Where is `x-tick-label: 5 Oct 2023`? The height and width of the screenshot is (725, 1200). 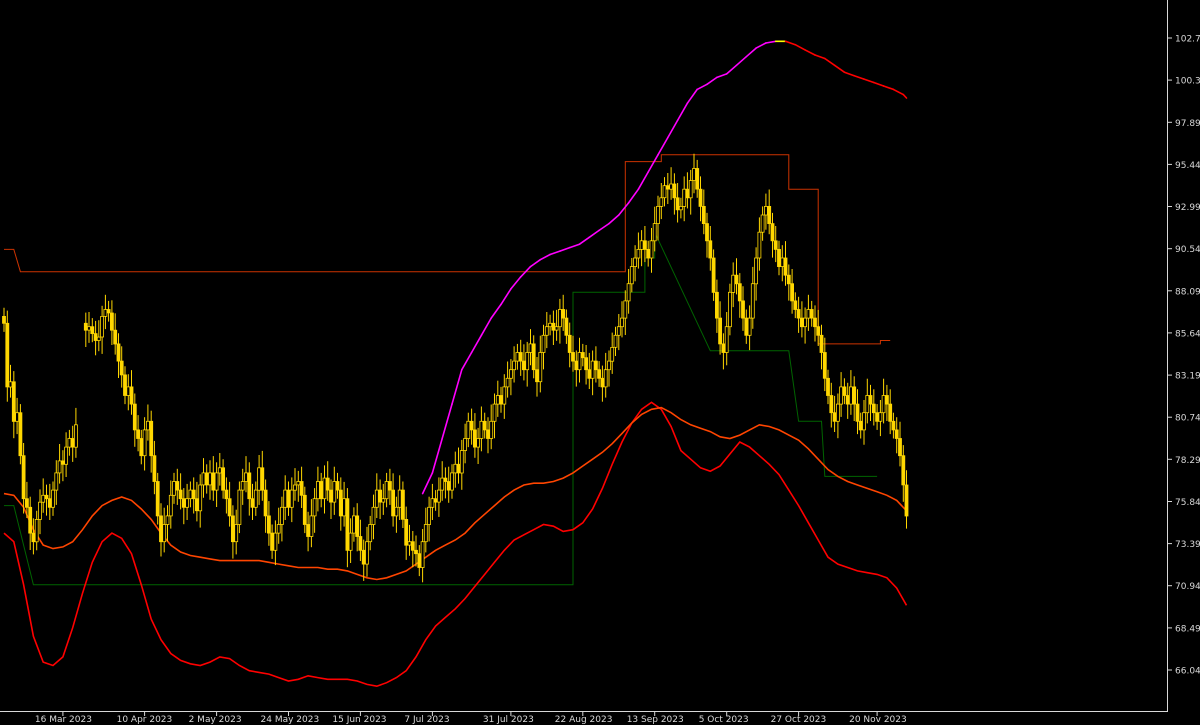 x-tick-label: 5 Oct 2023 is located at coordinates (724, 720).